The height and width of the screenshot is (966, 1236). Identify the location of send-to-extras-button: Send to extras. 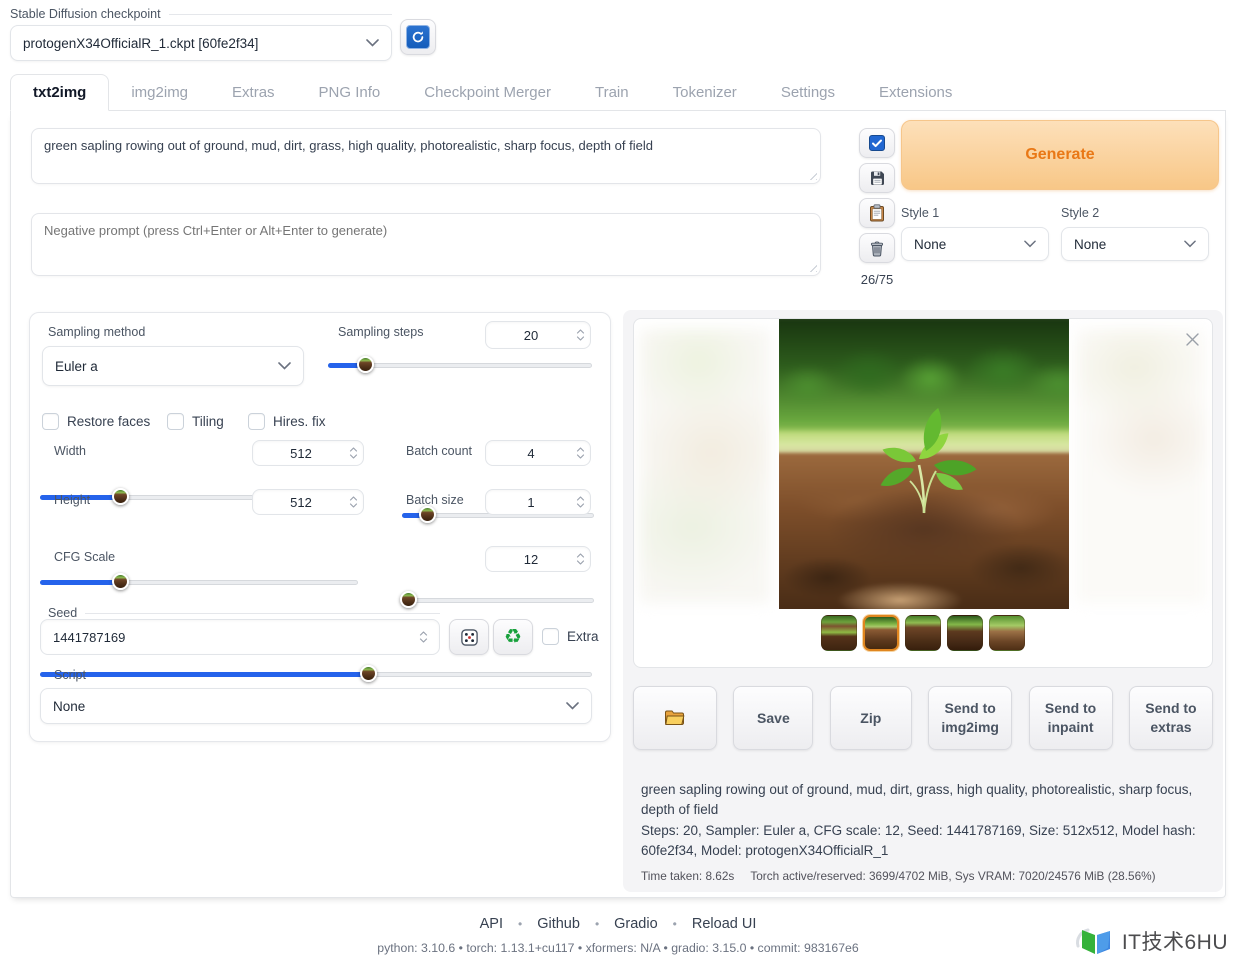
(1170, 718).